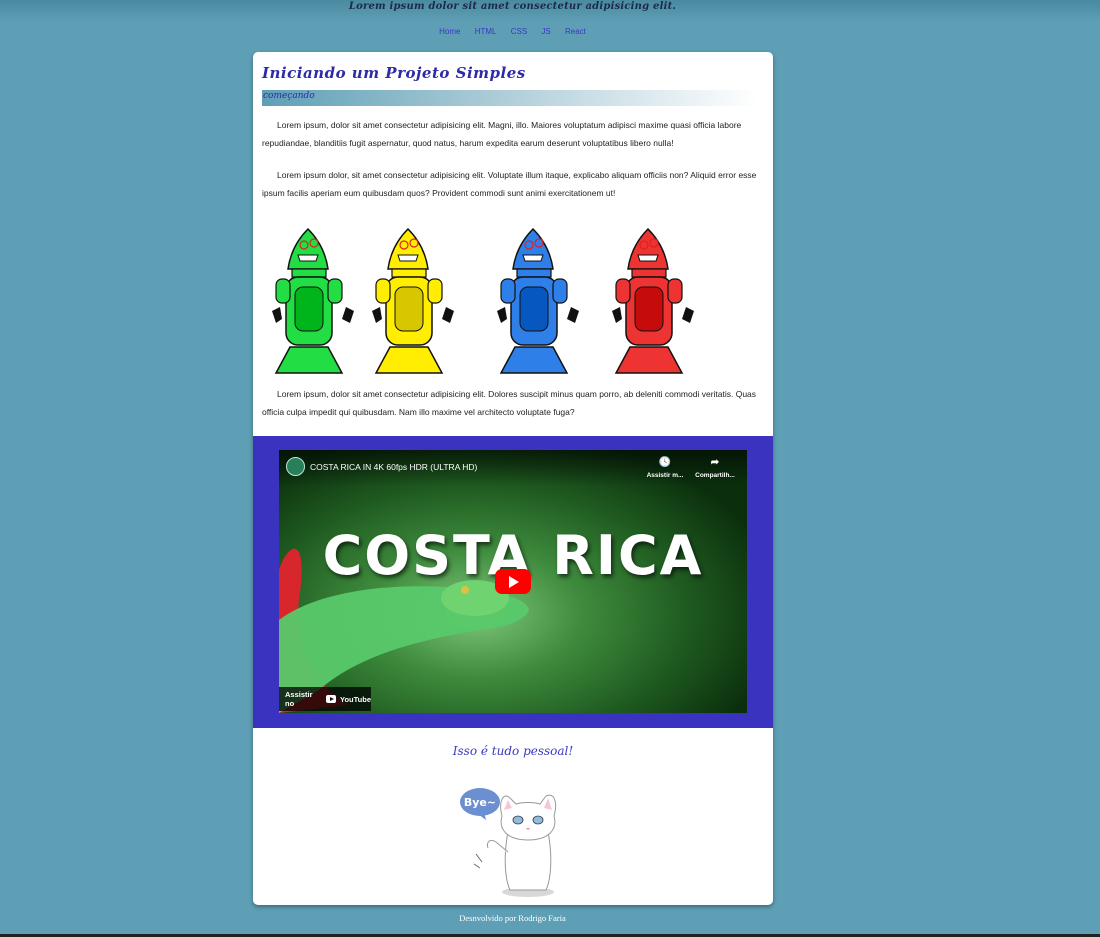  Describe the element at coordinates (545, 31) in the screenshot. I see `nav-js: JS` at that location.